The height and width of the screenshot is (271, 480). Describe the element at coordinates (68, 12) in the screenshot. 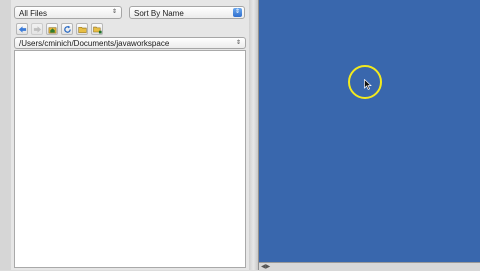

I see `file-filter-select: All Files ⇕` at that location.